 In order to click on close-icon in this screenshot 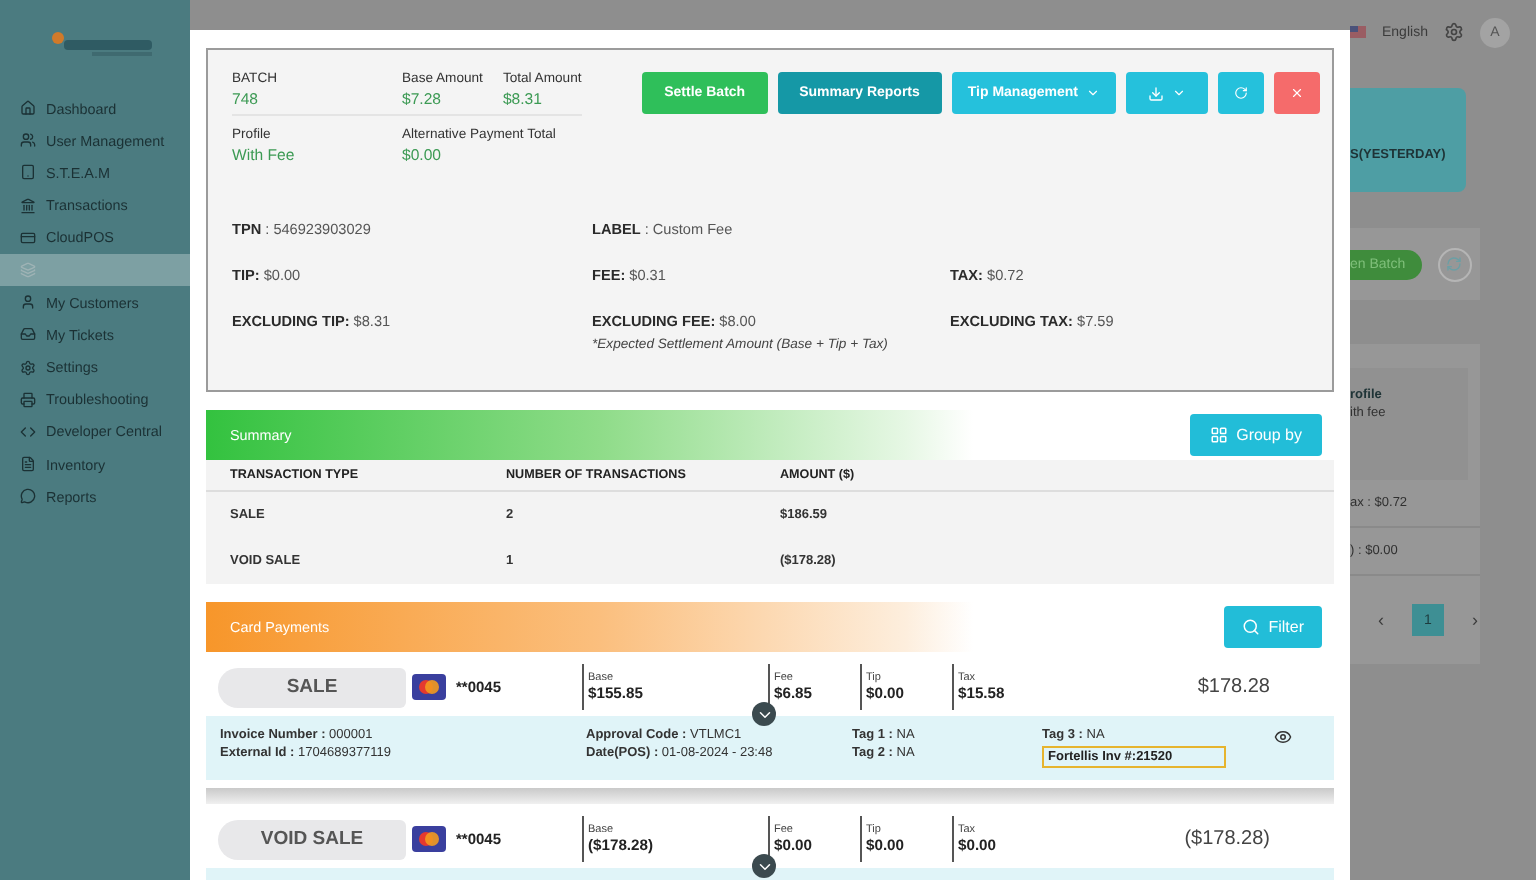, I will do `click(1297, 93)`.